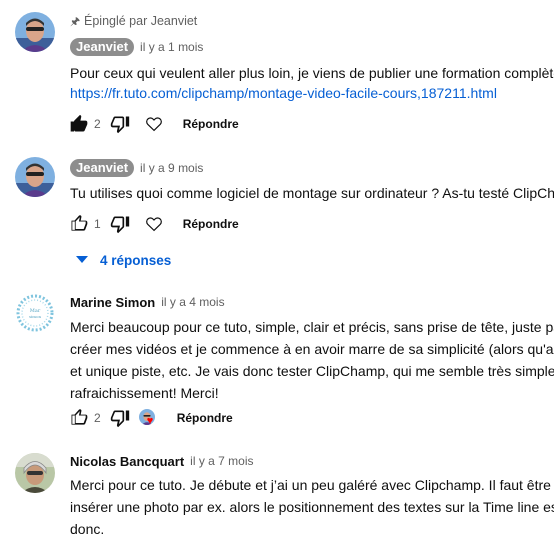 The height and width of the screenshot is (540, 554). I want to click on creator-heart-icon: ♥, so click(149, 418).